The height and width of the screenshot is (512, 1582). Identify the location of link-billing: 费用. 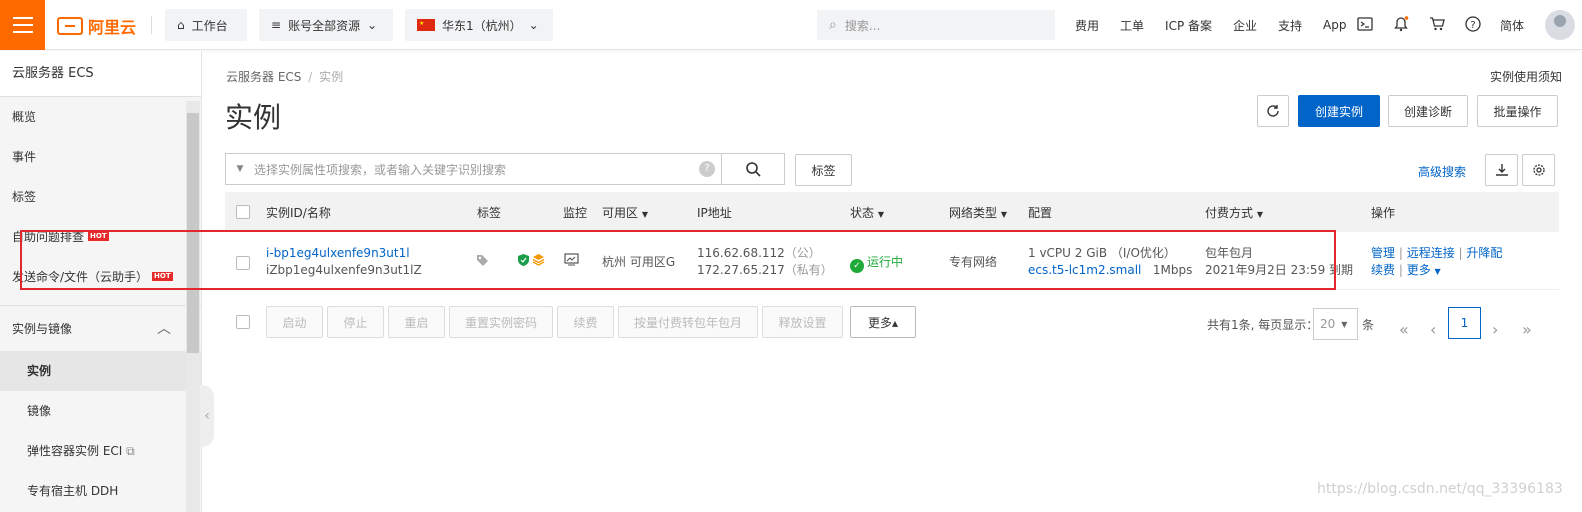
(1087, 25).